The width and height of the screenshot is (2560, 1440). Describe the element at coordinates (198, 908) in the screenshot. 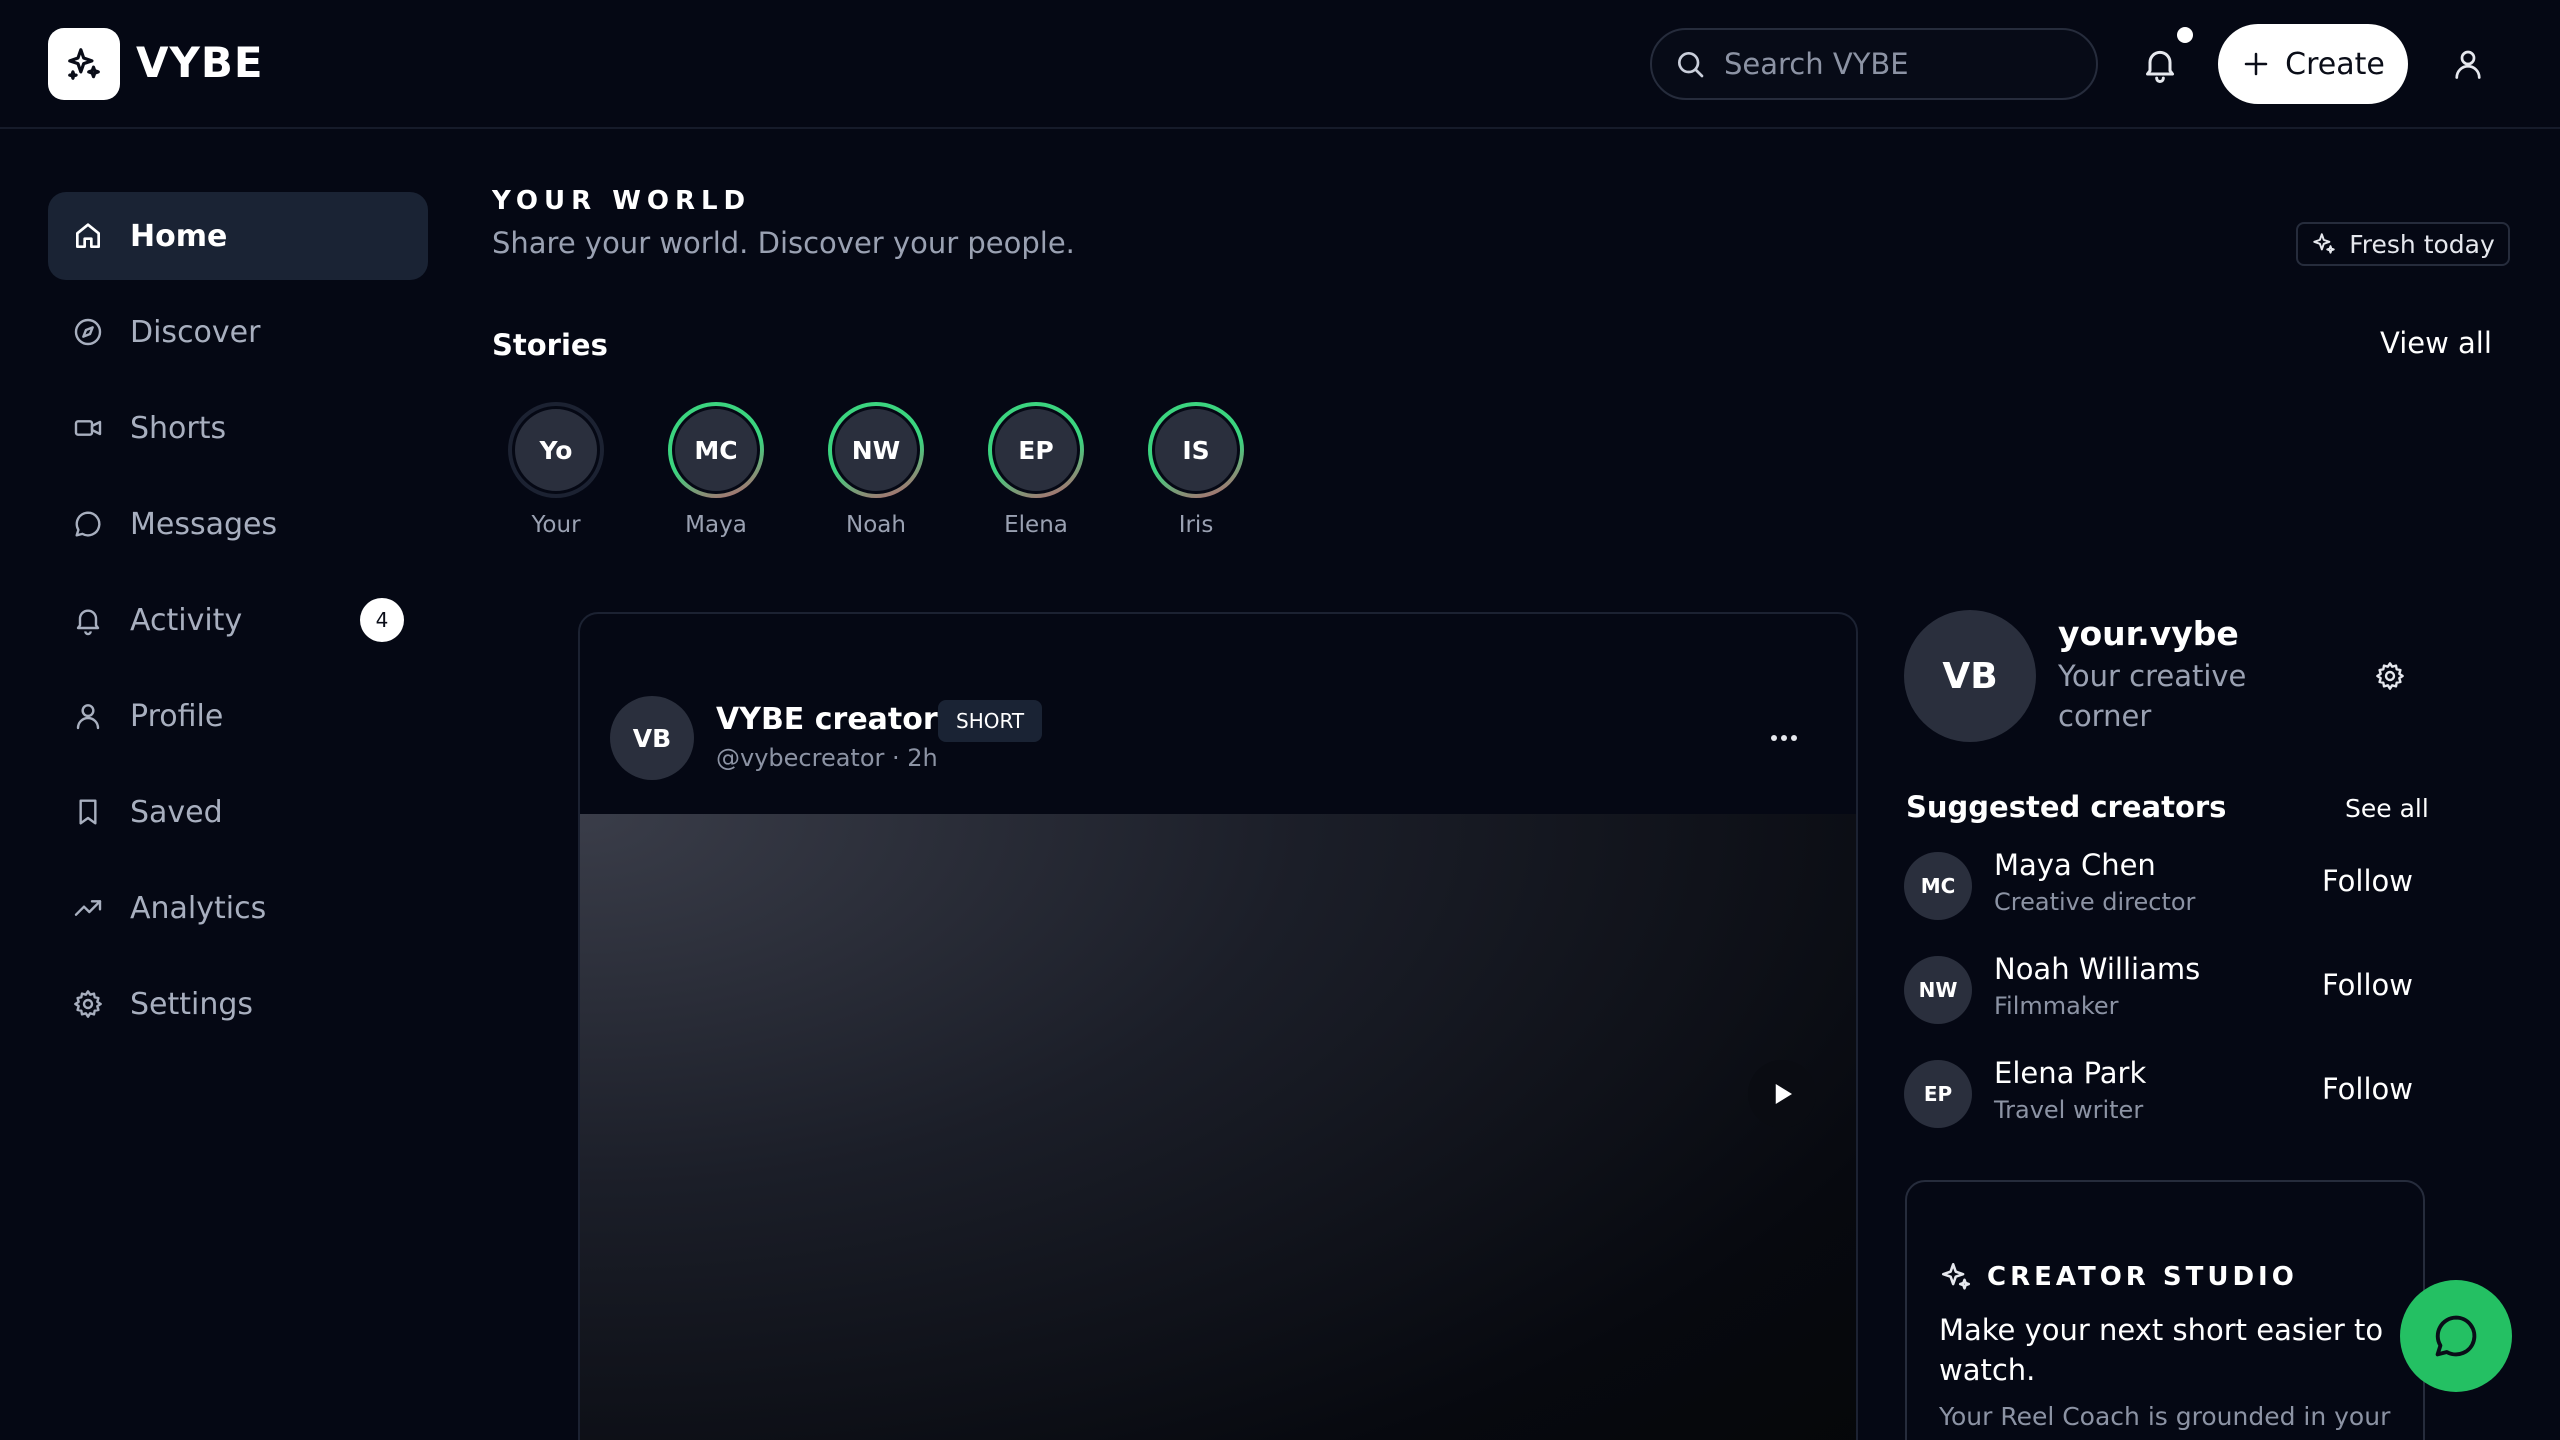

I see `sidebar-item-label: Analytics` at that location.